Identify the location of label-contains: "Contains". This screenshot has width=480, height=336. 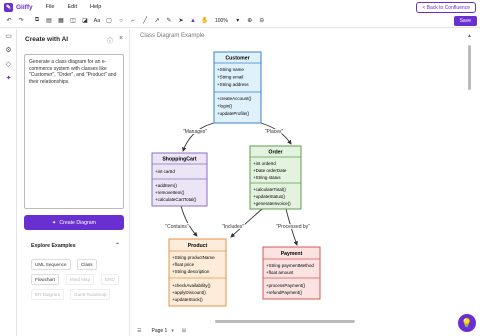
(177, 227).